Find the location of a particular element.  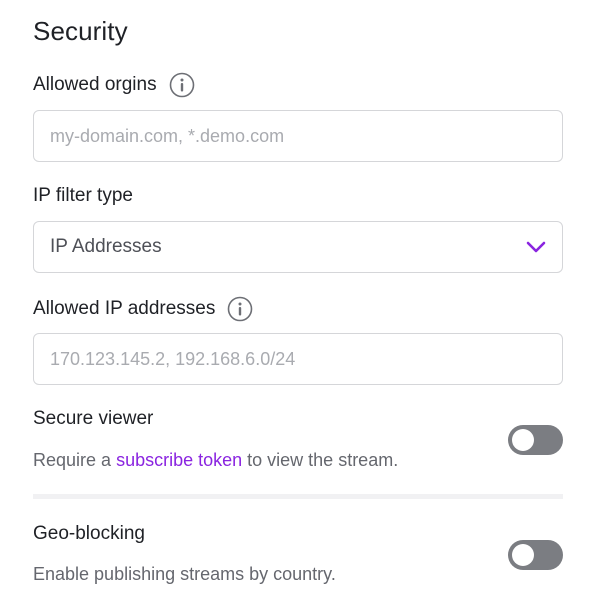

secure-viewer-desc-suffix: to view the stream. is located at coordinates (320, 460).